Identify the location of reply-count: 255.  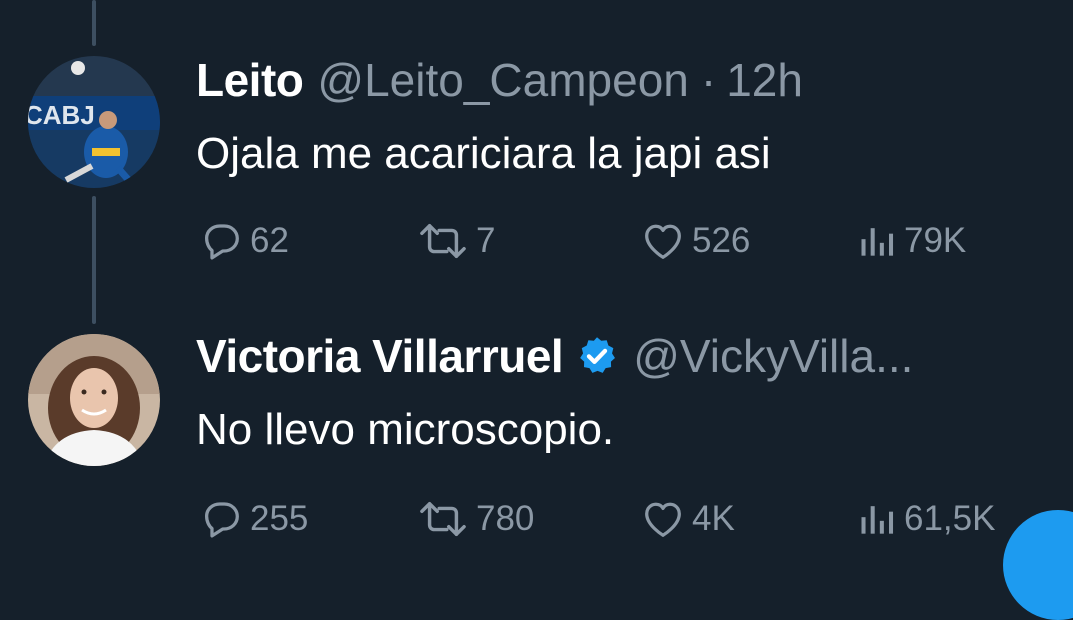
(279, 518).